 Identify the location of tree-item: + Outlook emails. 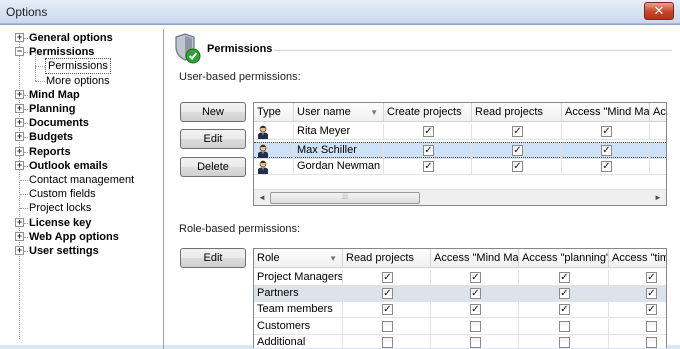
(83, 166).